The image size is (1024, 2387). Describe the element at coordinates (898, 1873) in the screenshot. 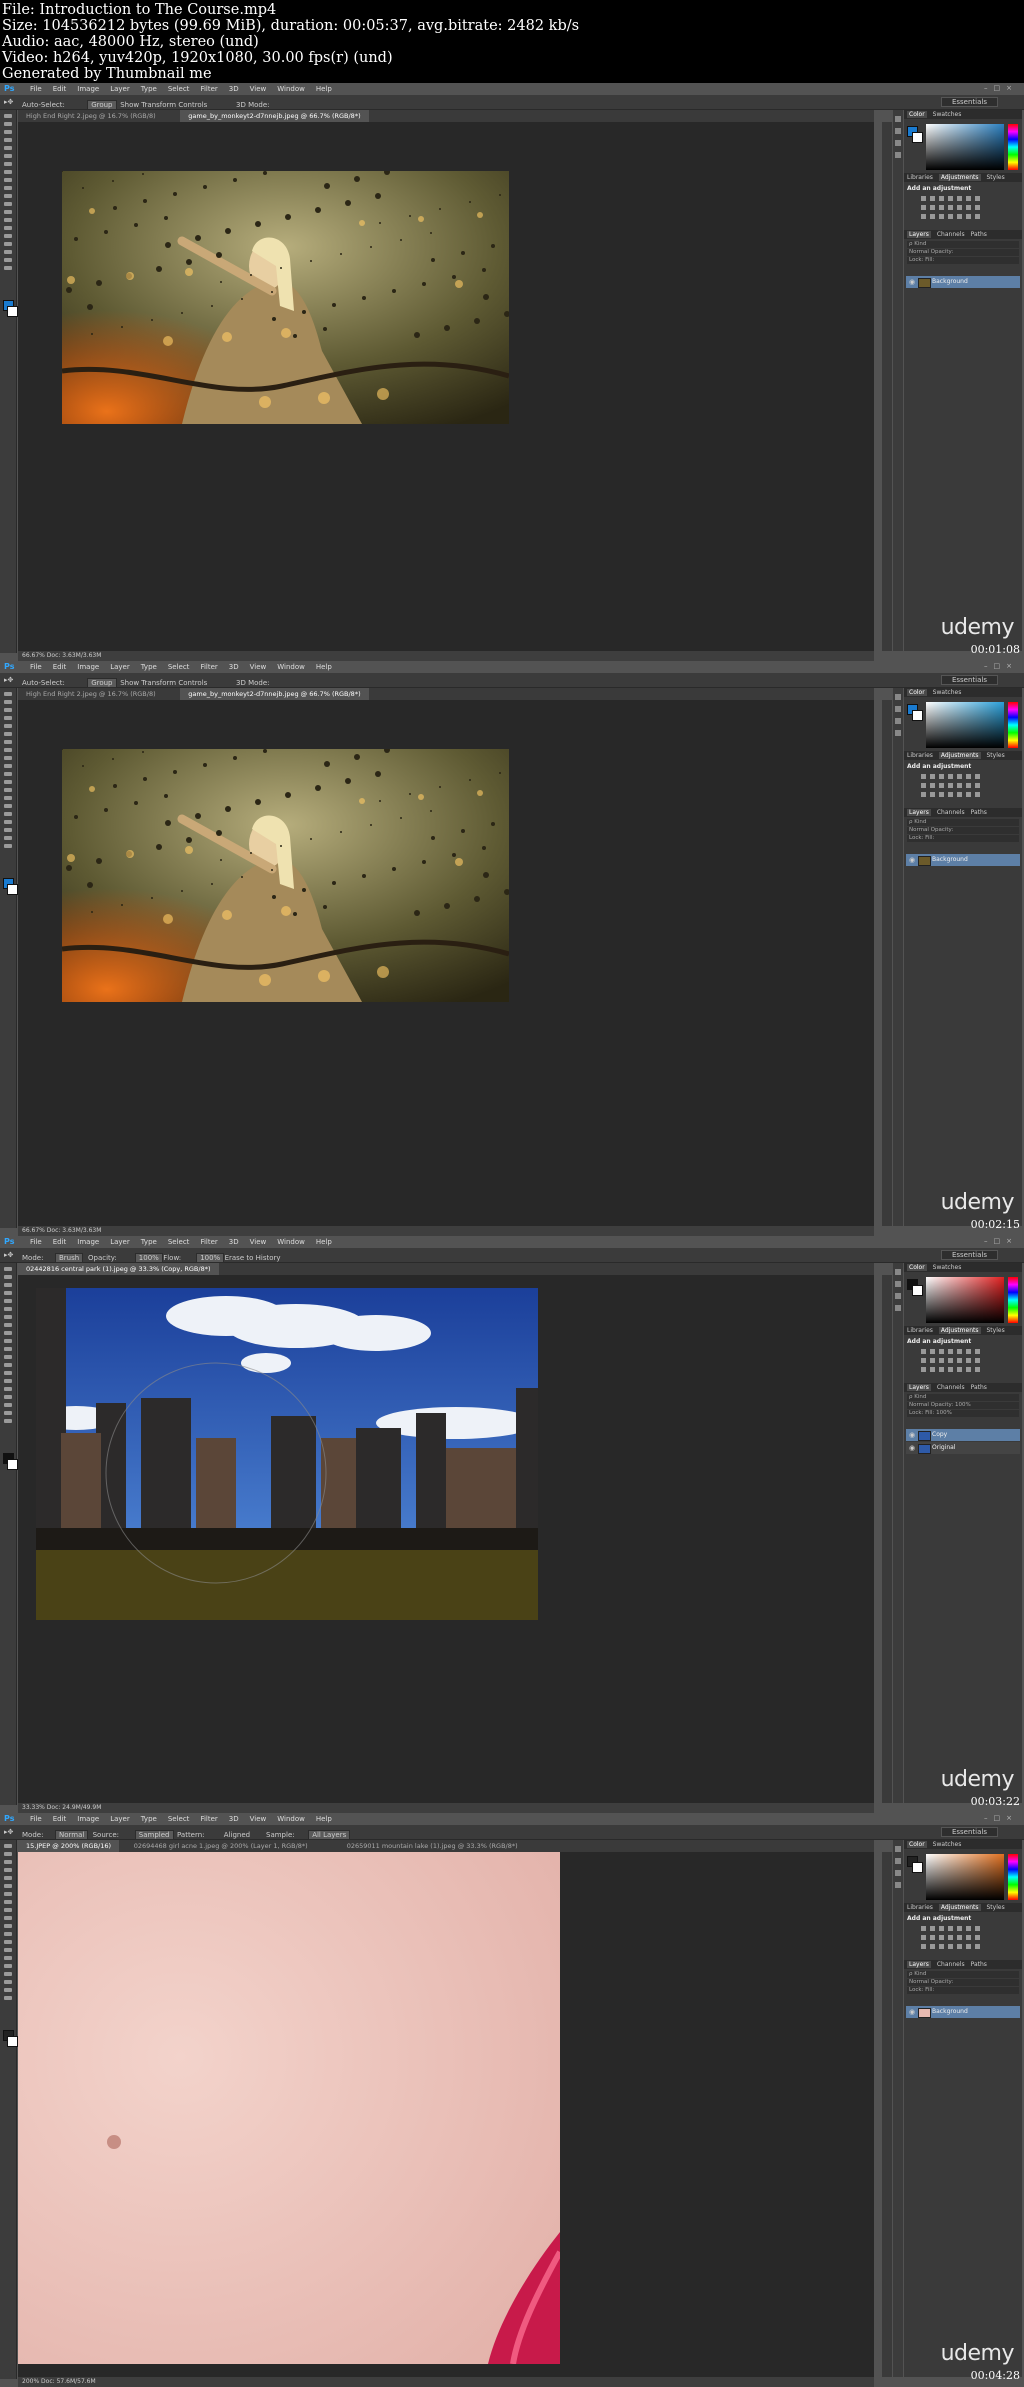

I see `info-panel-icon` at that location.